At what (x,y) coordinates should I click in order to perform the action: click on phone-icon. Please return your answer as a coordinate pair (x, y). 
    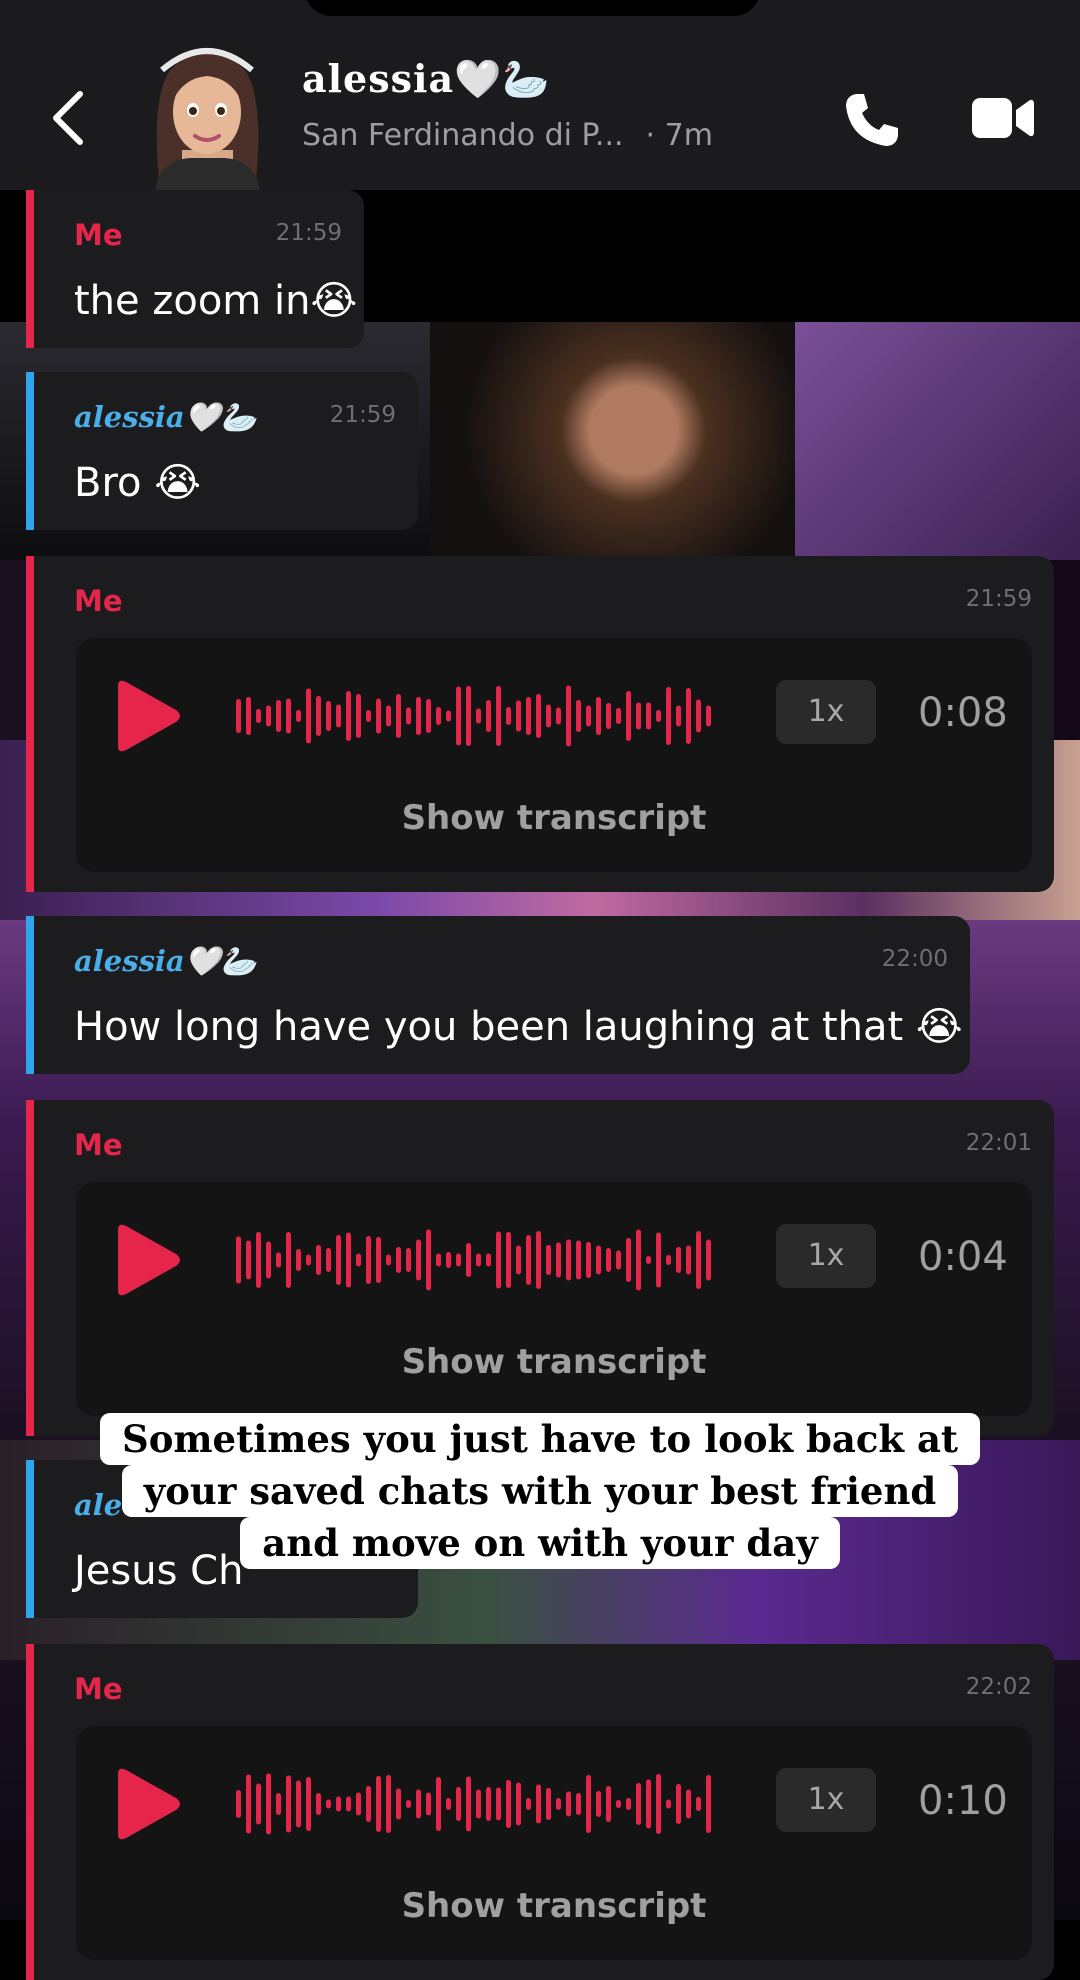
    Looking at the image, I should click on (872, 120).